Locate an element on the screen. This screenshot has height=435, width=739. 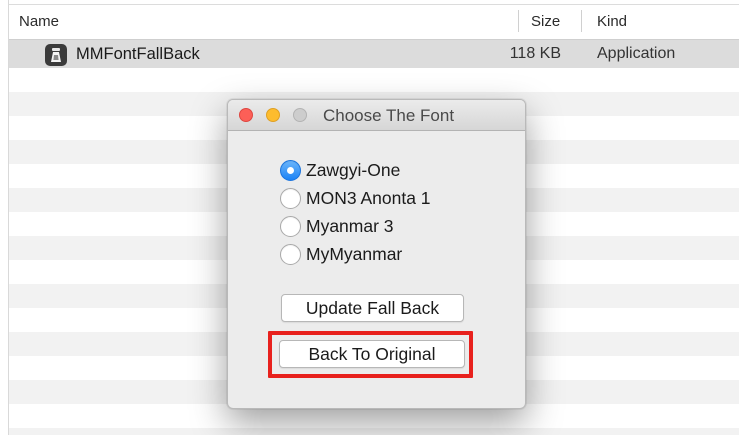
radio-dot is located at coordinates (290, 170).